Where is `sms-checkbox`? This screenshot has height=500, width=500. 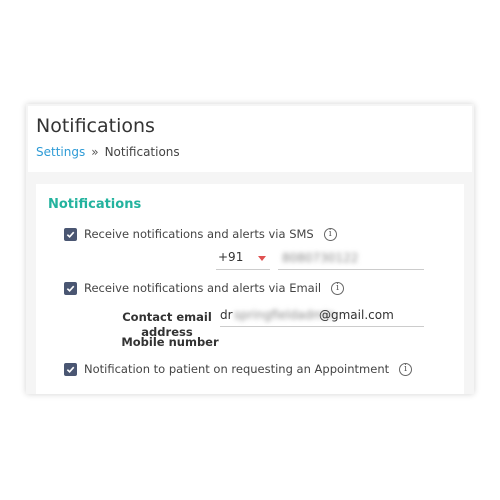
sms-checkbox is located at coordinates (70, 234).